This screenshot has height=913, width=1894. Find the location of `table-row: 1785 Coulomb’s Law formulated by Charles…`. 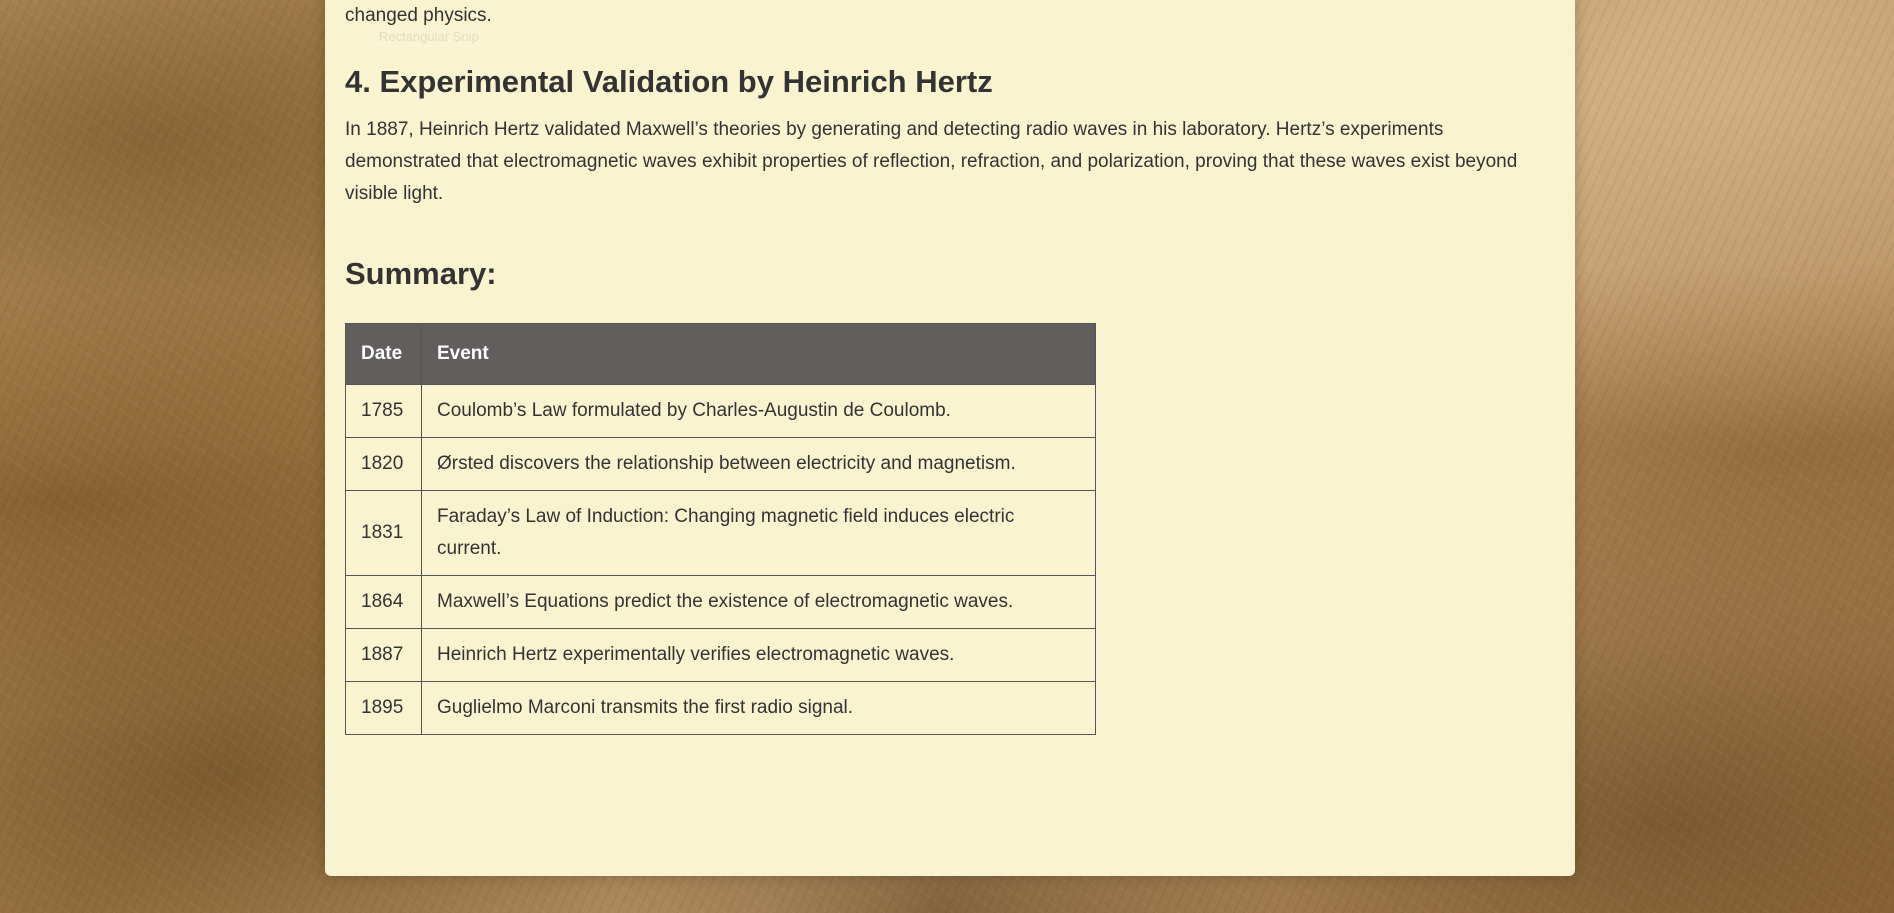

table-row: 1785 Coulomb’s Law formulated by Charles… is located at coordinates (720, 411).